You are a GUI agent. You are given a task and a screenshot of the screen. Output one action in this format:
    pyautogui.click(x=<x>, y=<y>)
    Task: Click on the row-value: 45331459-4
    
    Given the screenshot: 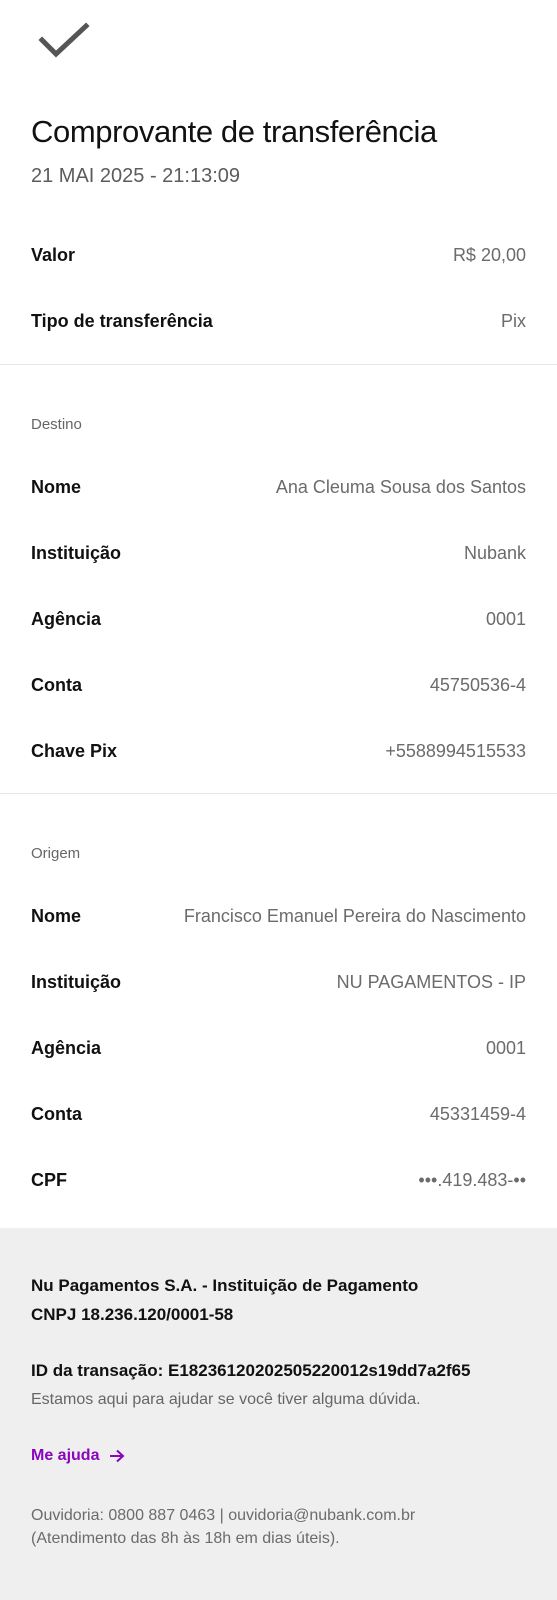 What is the action you would take?
    pyautogui.click(x=477, y=1113)
    